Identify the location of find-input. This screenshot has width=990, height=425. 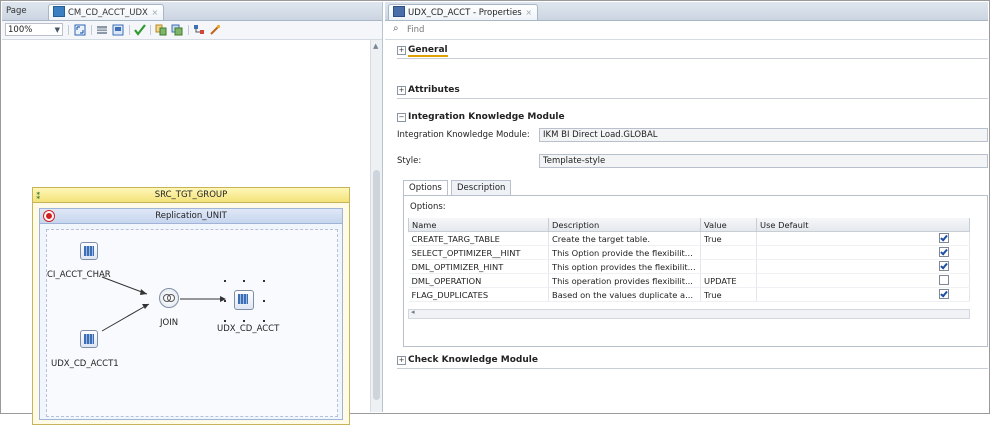
(607, 29).